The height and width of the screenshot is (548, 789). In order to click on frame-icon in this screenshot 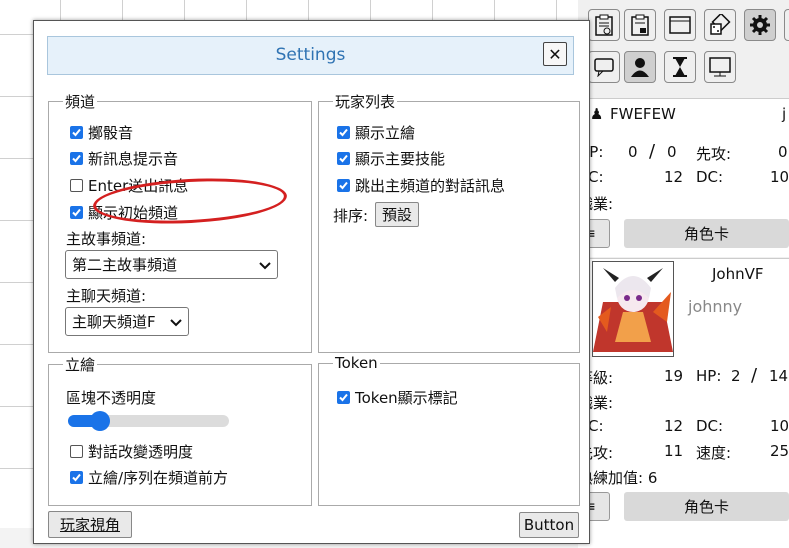, I will do `click(680, 25)`.